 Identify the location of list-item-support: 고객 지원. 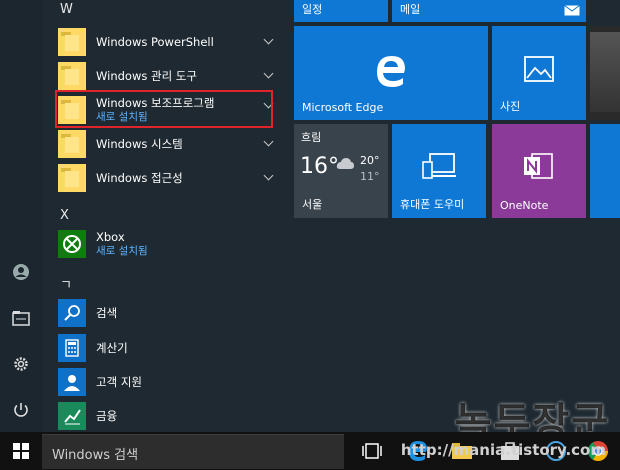
(169, 382).